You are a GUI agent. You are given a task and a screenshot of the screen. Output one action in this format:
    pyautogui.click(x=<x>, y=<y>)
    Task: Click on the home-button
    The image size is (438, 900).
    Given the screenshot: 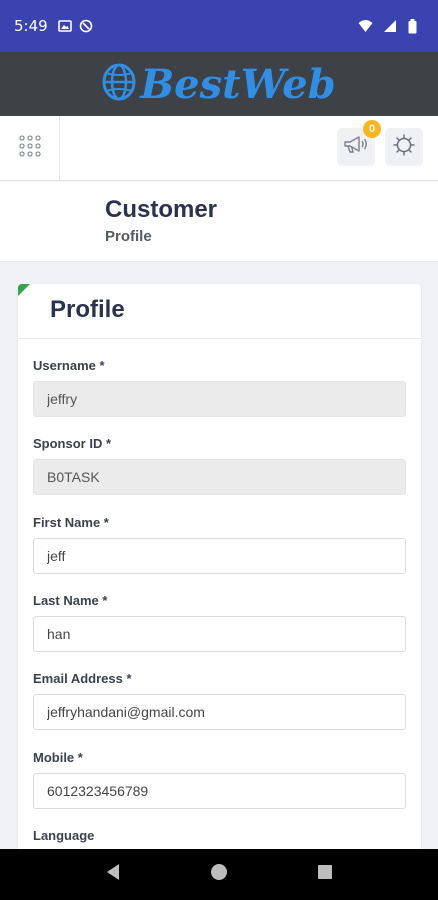 What is the action you would take?
    pyautogui.click(x=219, y=875)
    